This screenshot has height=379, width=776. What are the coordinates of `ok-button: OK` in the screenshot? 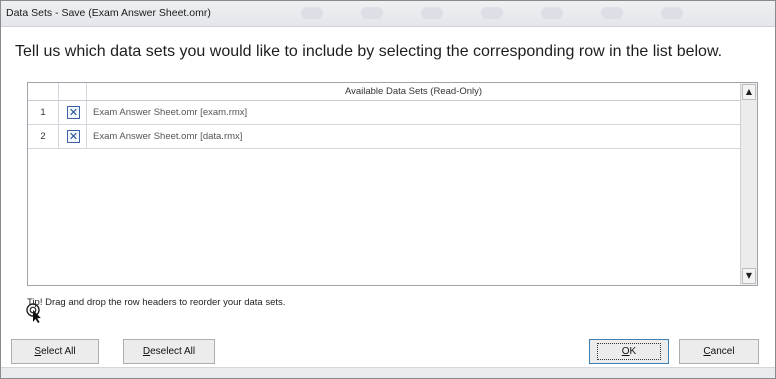 It's located at (629, 351).